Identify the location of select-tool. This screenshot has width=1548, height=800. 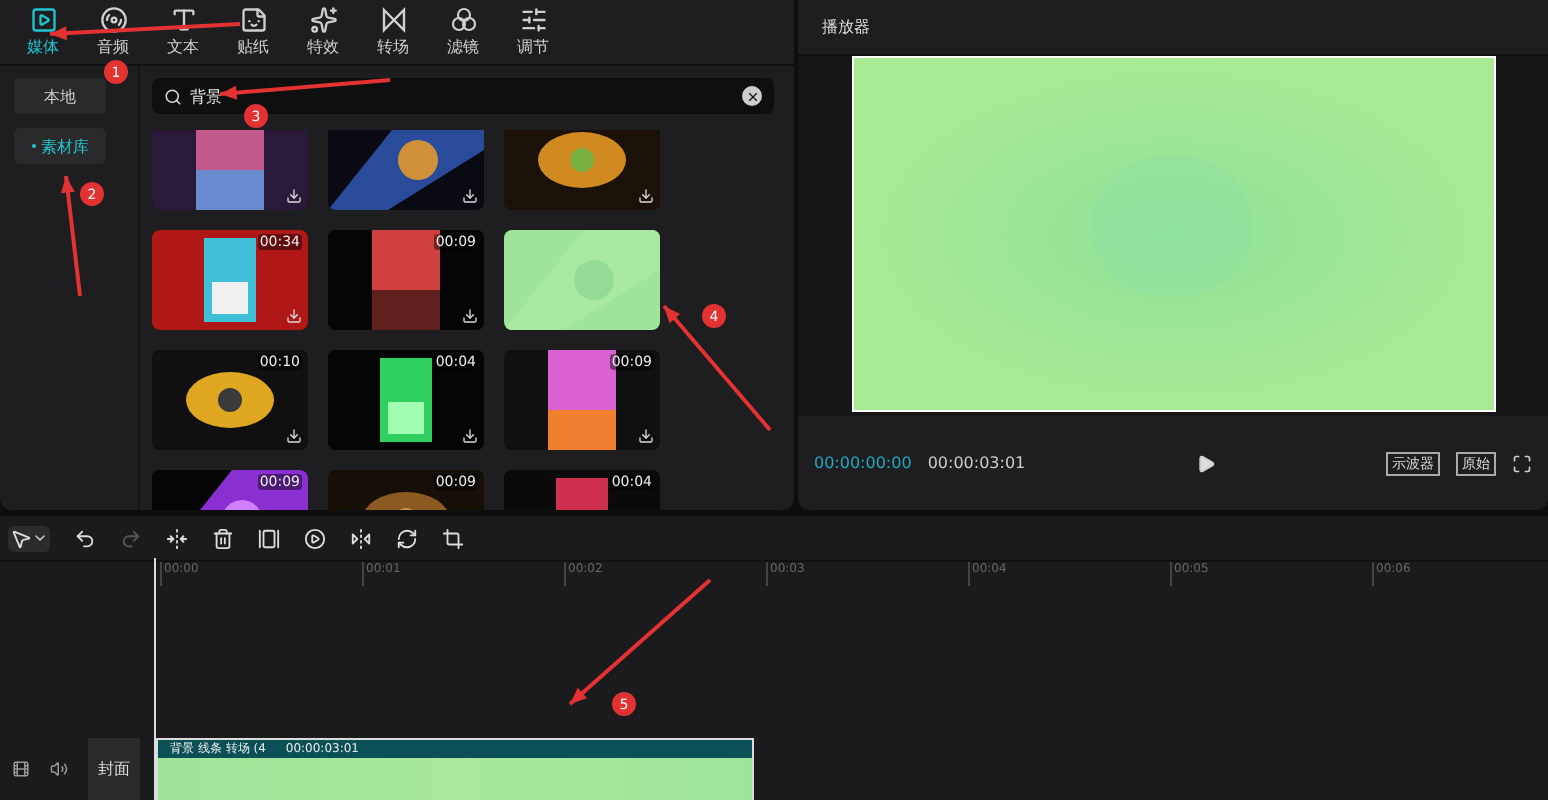
(29, 538).